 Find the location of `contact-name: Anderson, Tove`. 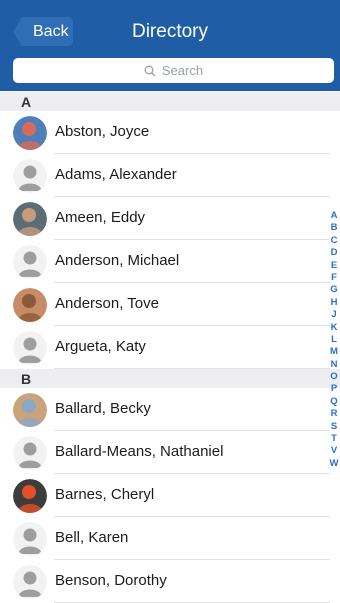

contact-name: Anderson, Tove is located at coordinates (107, 303).